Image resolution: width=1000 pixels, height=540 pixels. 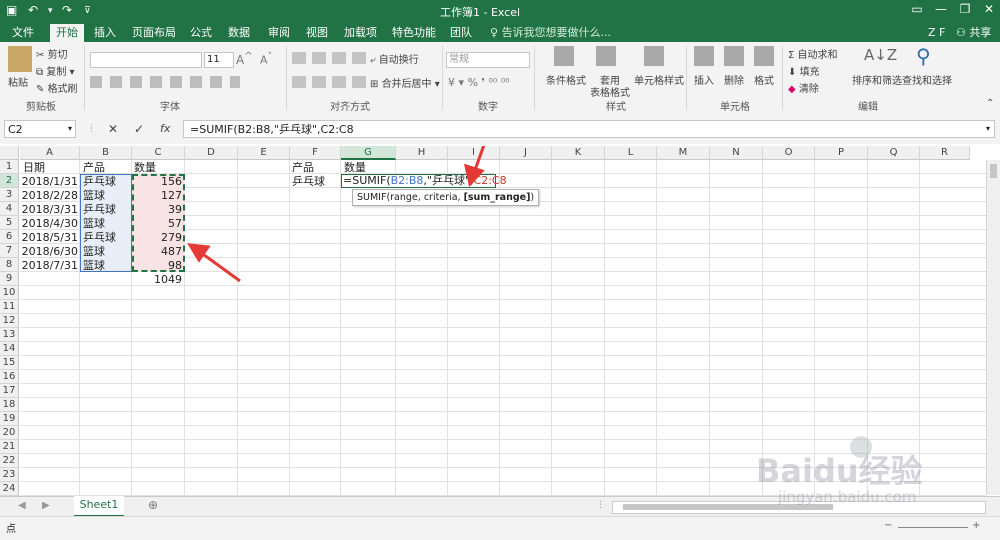 I want to click on tab-team: 团队, so click(x=461, y=33).